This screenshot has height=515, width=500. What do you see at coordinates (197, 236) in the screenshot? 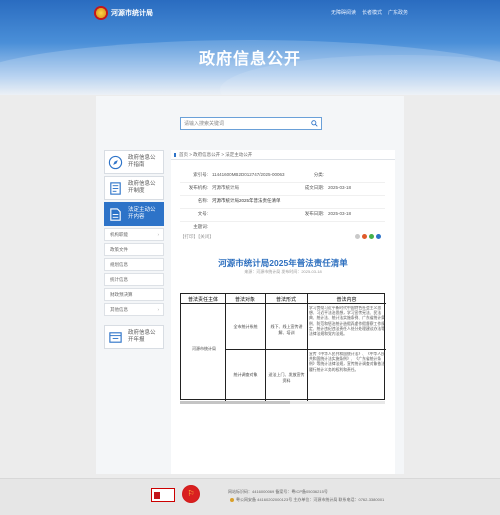
I see `print-close-links: 【打印】【关闭】` at bounding box center [197, 236].